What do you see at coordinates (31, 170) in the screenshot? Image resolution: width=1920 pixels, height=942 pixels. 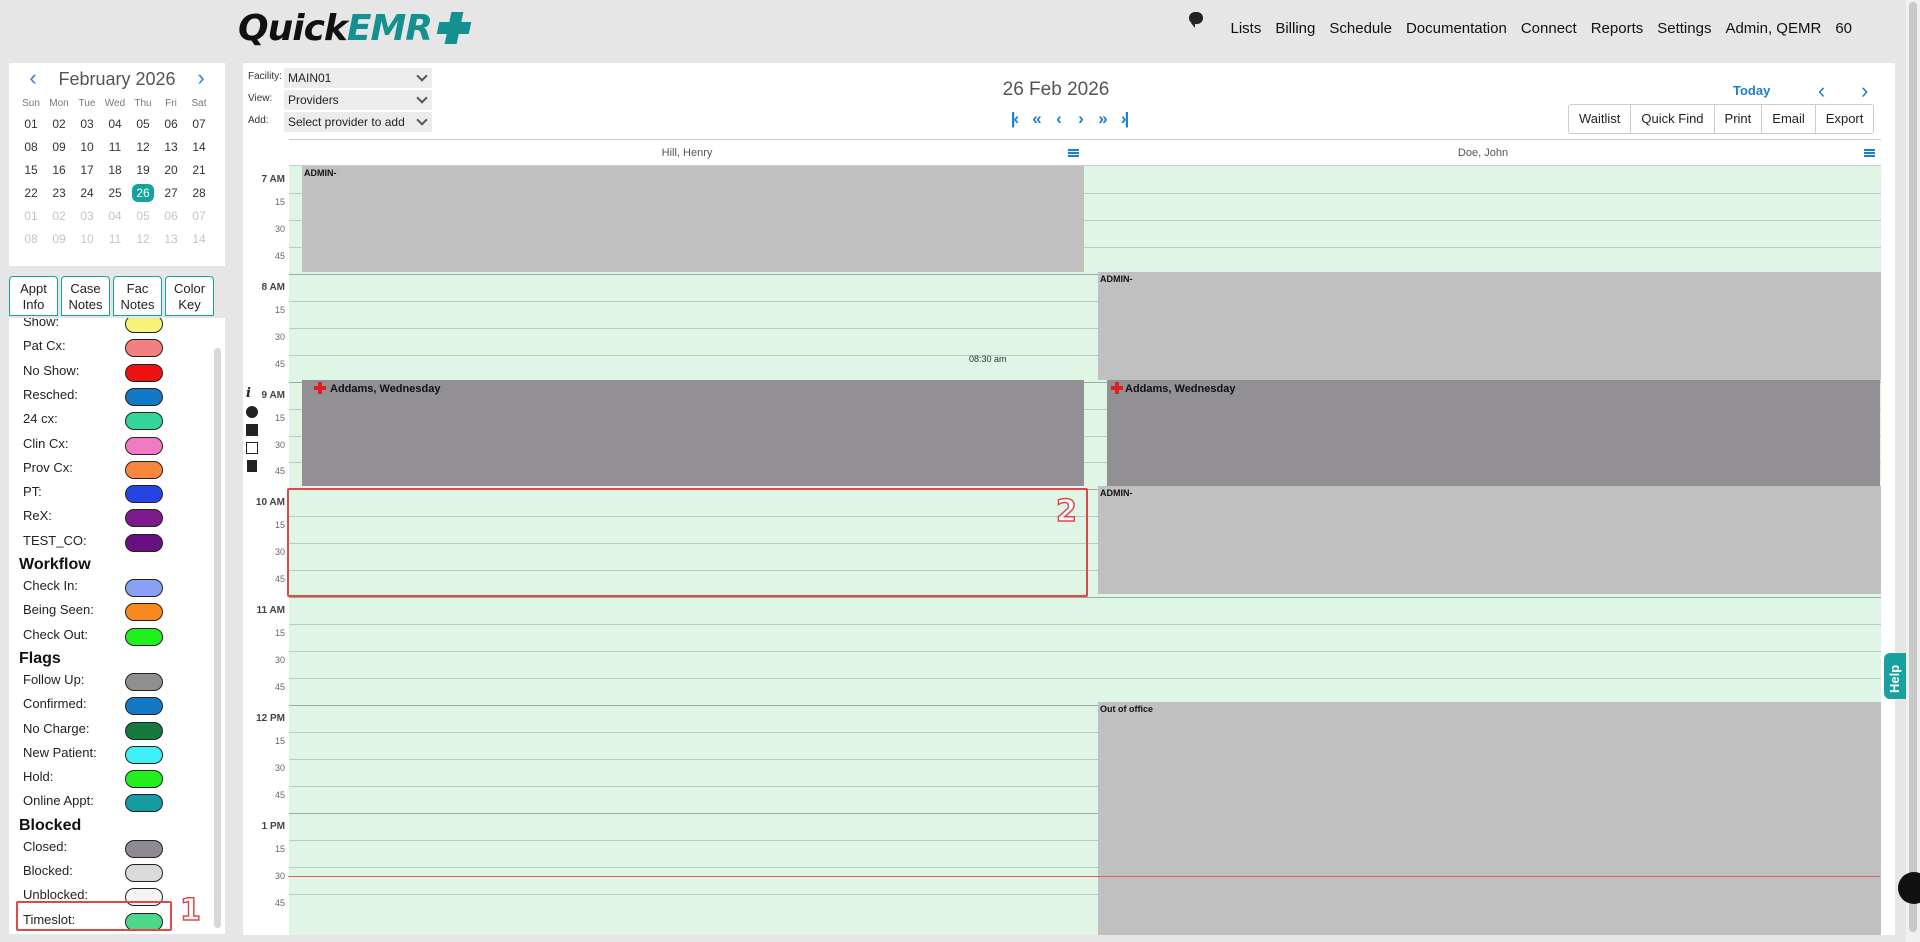 I see `calendar-day: 15` at bounding box center [31, 170].